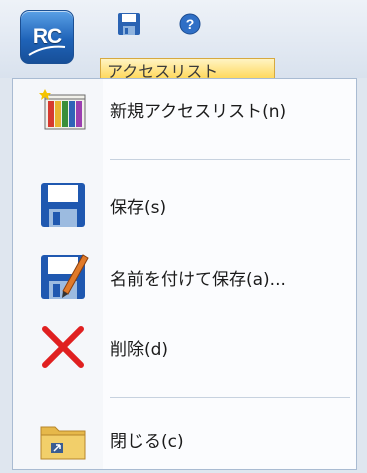  I want to click on quick-save-button, so click(129, 26).